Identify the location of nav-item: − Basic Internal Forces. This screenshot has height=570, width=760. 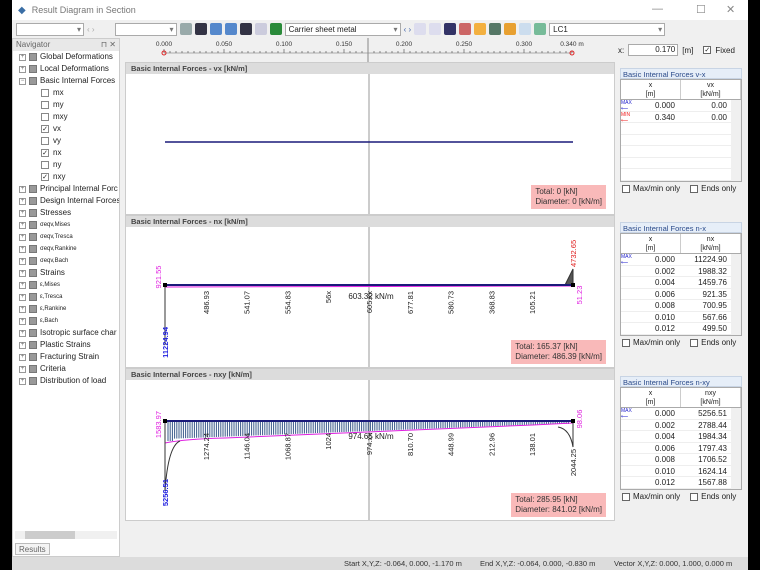
(66, 81).